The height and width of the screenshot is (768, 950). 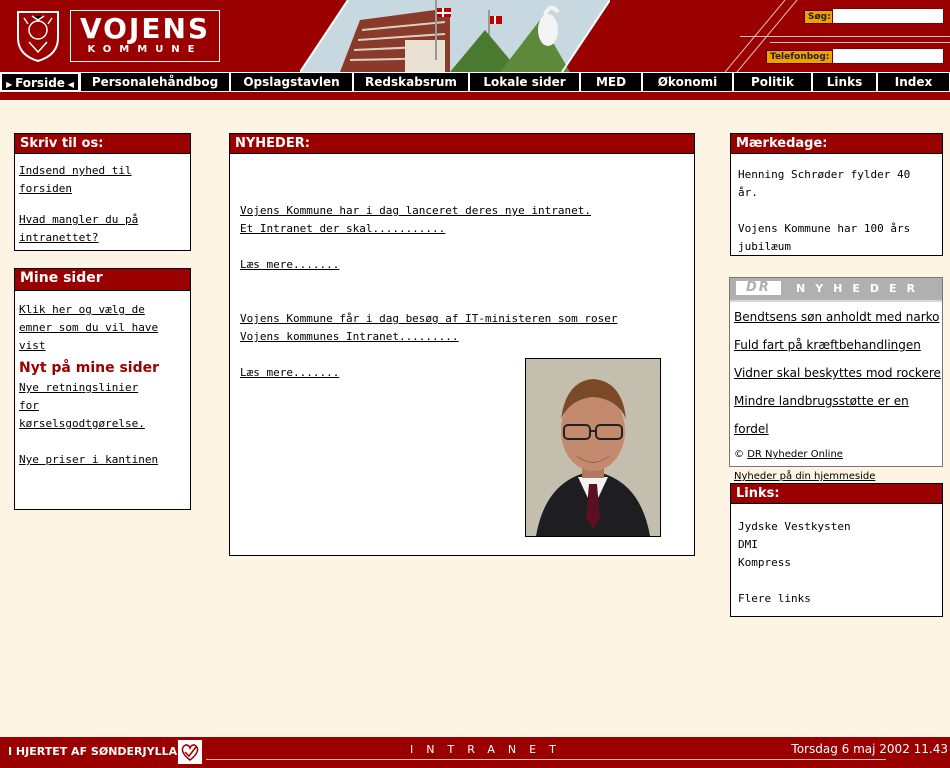 What do you see at coordinates (795, 454) in the screenshot?
I see `dr-source-link: DR Nyheder Online` at bounding box center [795, 454].